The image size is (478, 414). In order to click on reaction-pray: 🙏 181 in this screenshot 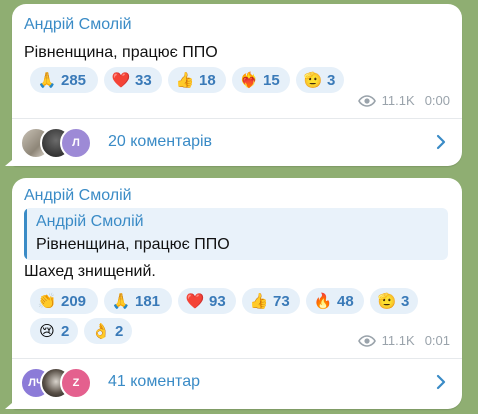, I will do `click(138, 301)`.